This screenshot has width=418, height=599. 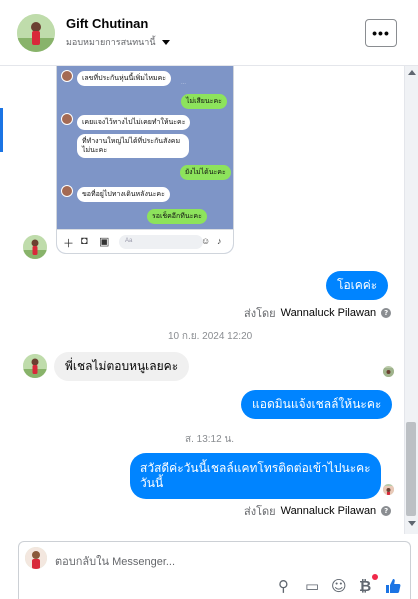 What do you see at coordinates (283, 586) in the screenshot?
I see `paperclip-icon: ⚲` at bounding box center [283, 586].